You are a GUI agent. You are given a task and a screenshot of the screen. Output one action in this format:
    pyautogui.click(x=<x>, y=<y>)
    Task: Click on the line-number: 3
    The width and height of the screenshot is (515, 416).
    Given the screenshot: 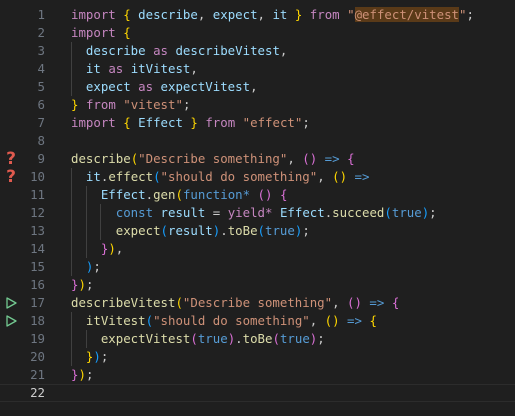 What is the action you would take?
    pyautogui.click(x=41, y=50)
    